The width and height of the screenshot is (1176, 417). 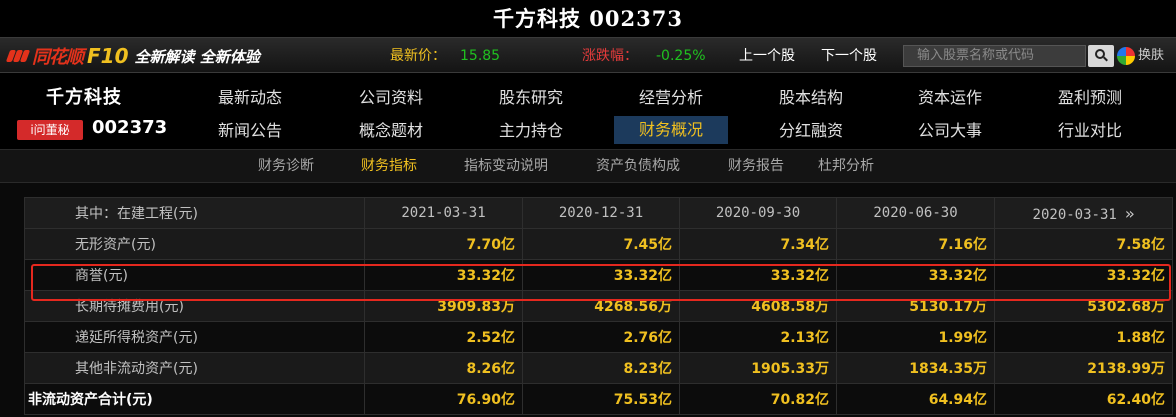 I want to click on table-cell: 7.16亿, so click(x=915, y=244).